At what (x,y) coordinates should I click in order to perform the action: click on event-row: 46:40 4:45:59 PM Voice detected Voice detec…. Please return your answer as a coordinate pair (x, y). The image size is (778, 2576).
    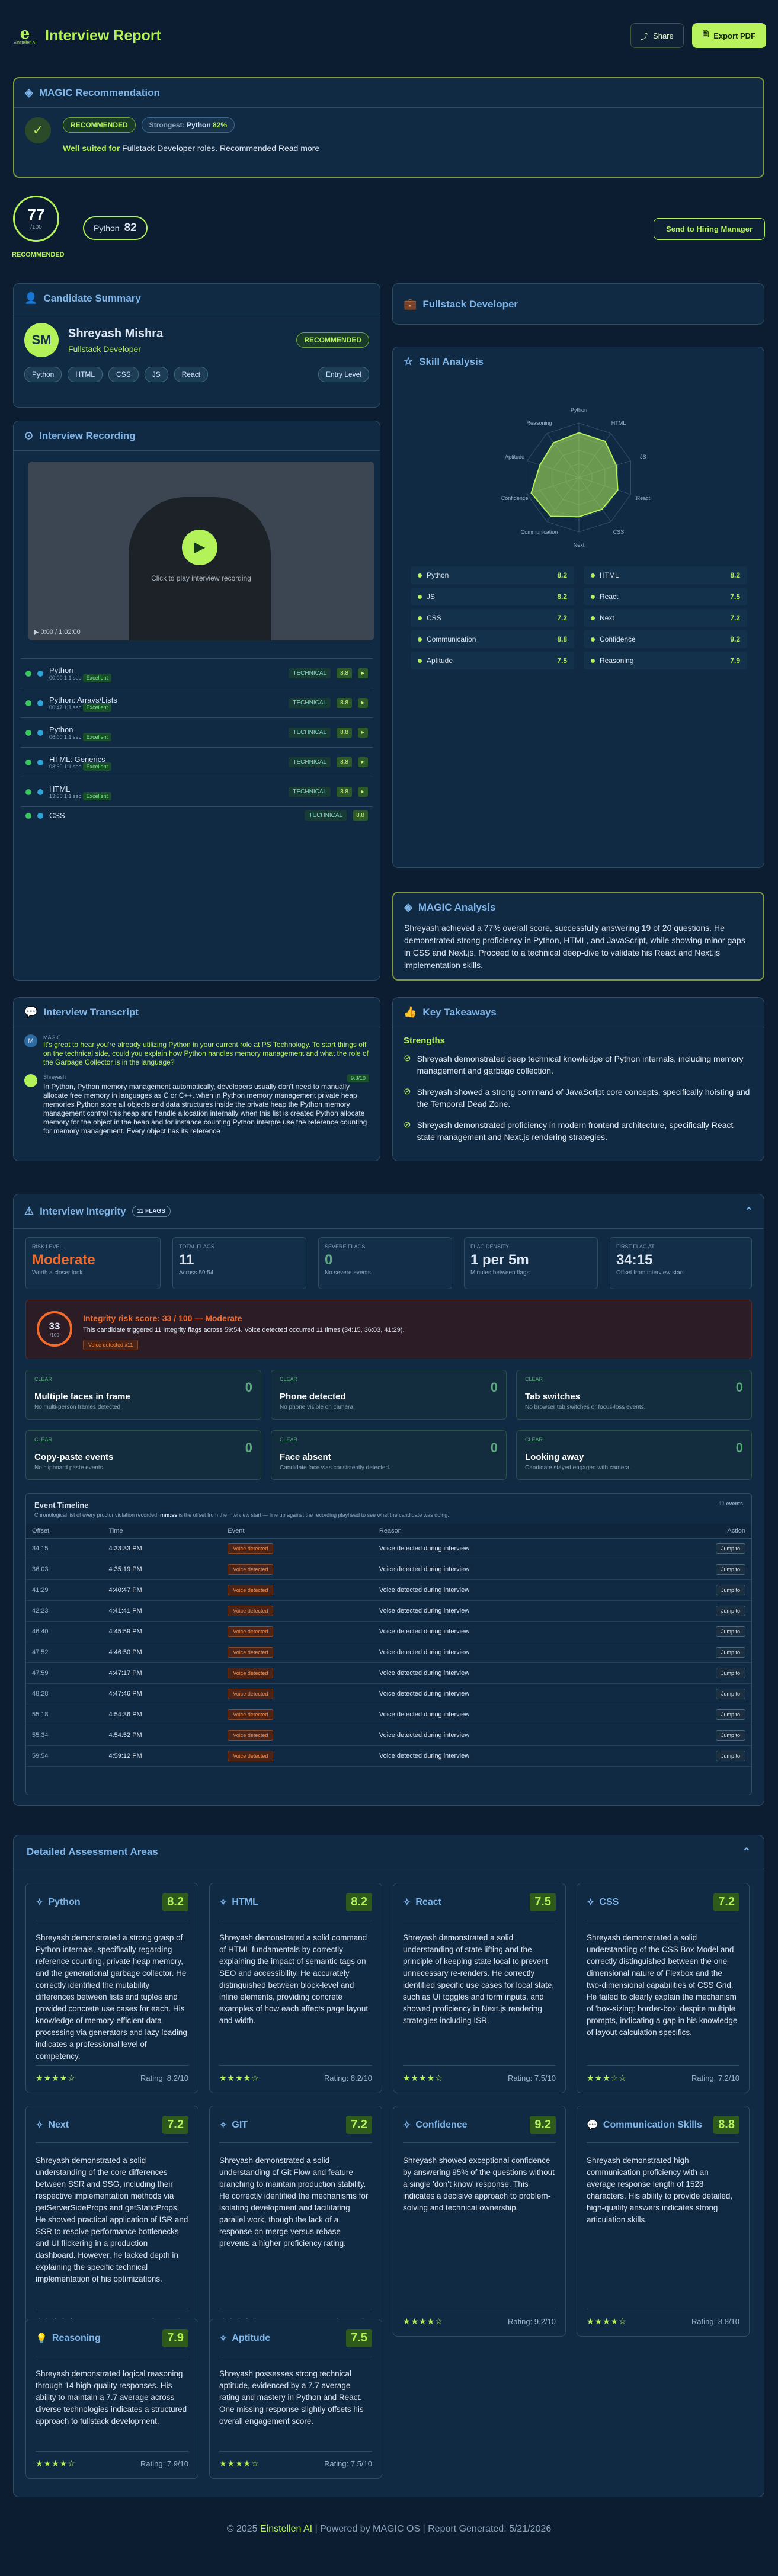
    Looking at the image, I should click on (389, 1632).